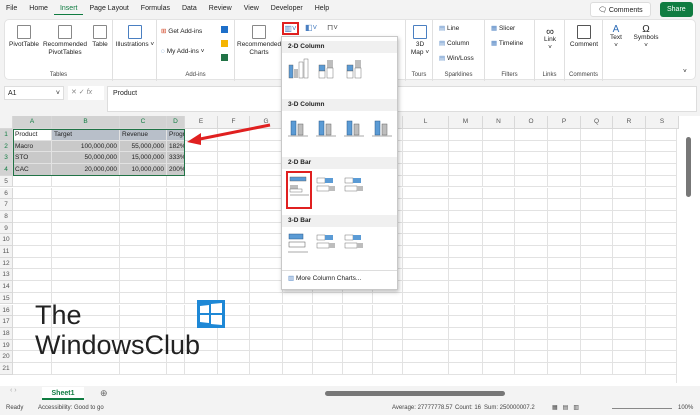 Image resolution: width=700 pixels, height=415 pixels. What do you see at coordinates (499, 193) in the screenshot?
I see `cell-n6` at bounding box center [499, 193].